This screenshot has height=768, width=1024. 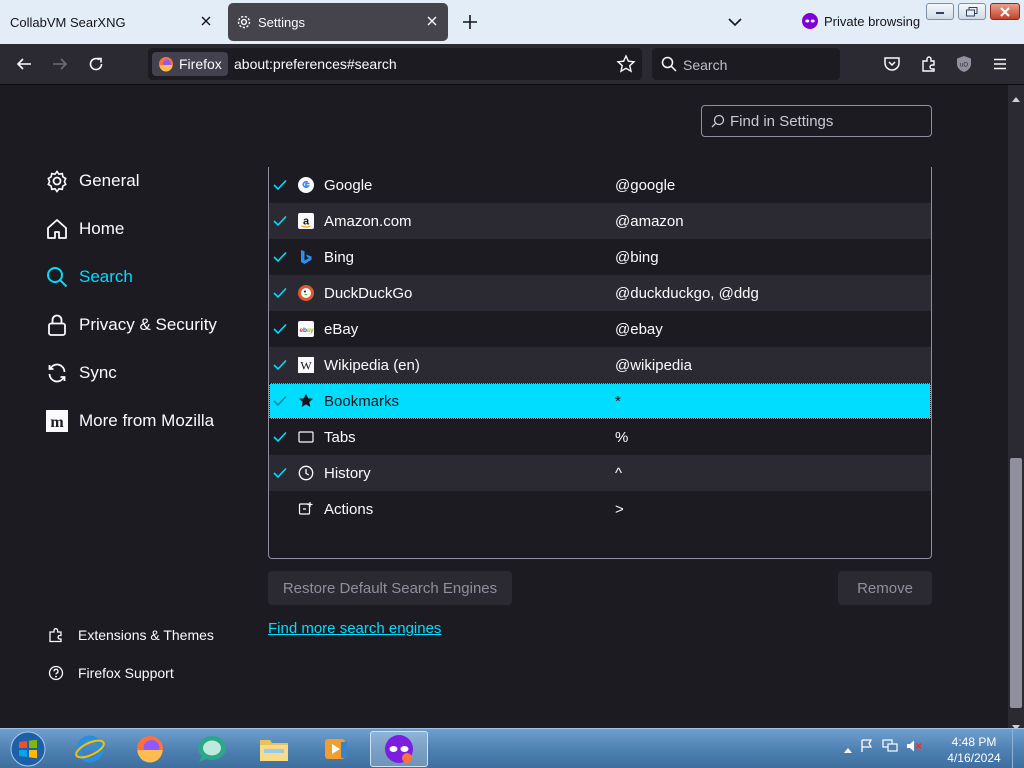 What do you see at coordinates (84, 229) in the screenshot?
I see `category-home: Home` at bounding box center [84, 229].